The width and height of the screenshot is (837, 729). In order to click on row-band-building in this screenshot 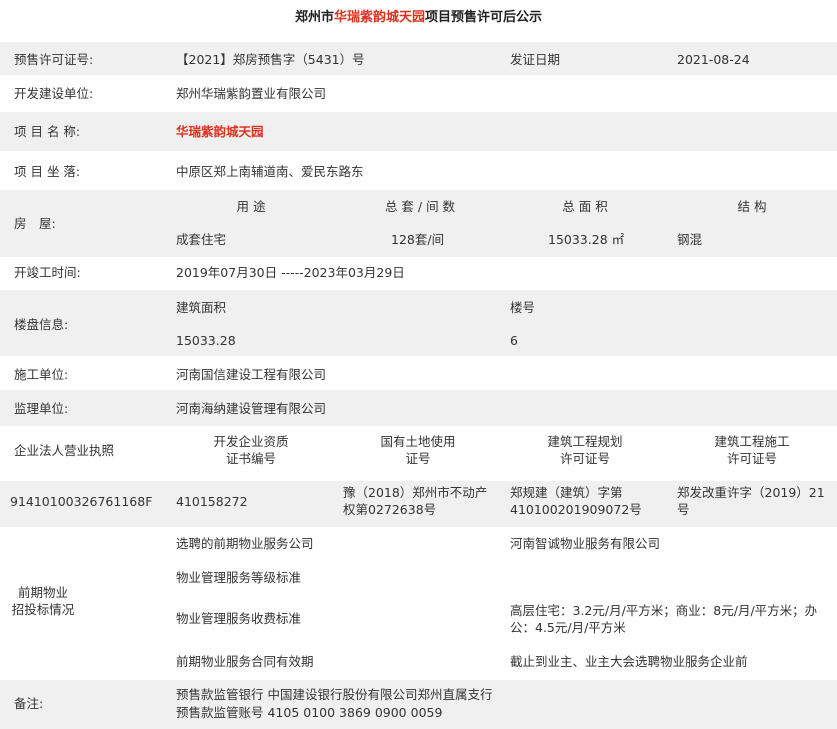, I will do `click(418, 323)`.